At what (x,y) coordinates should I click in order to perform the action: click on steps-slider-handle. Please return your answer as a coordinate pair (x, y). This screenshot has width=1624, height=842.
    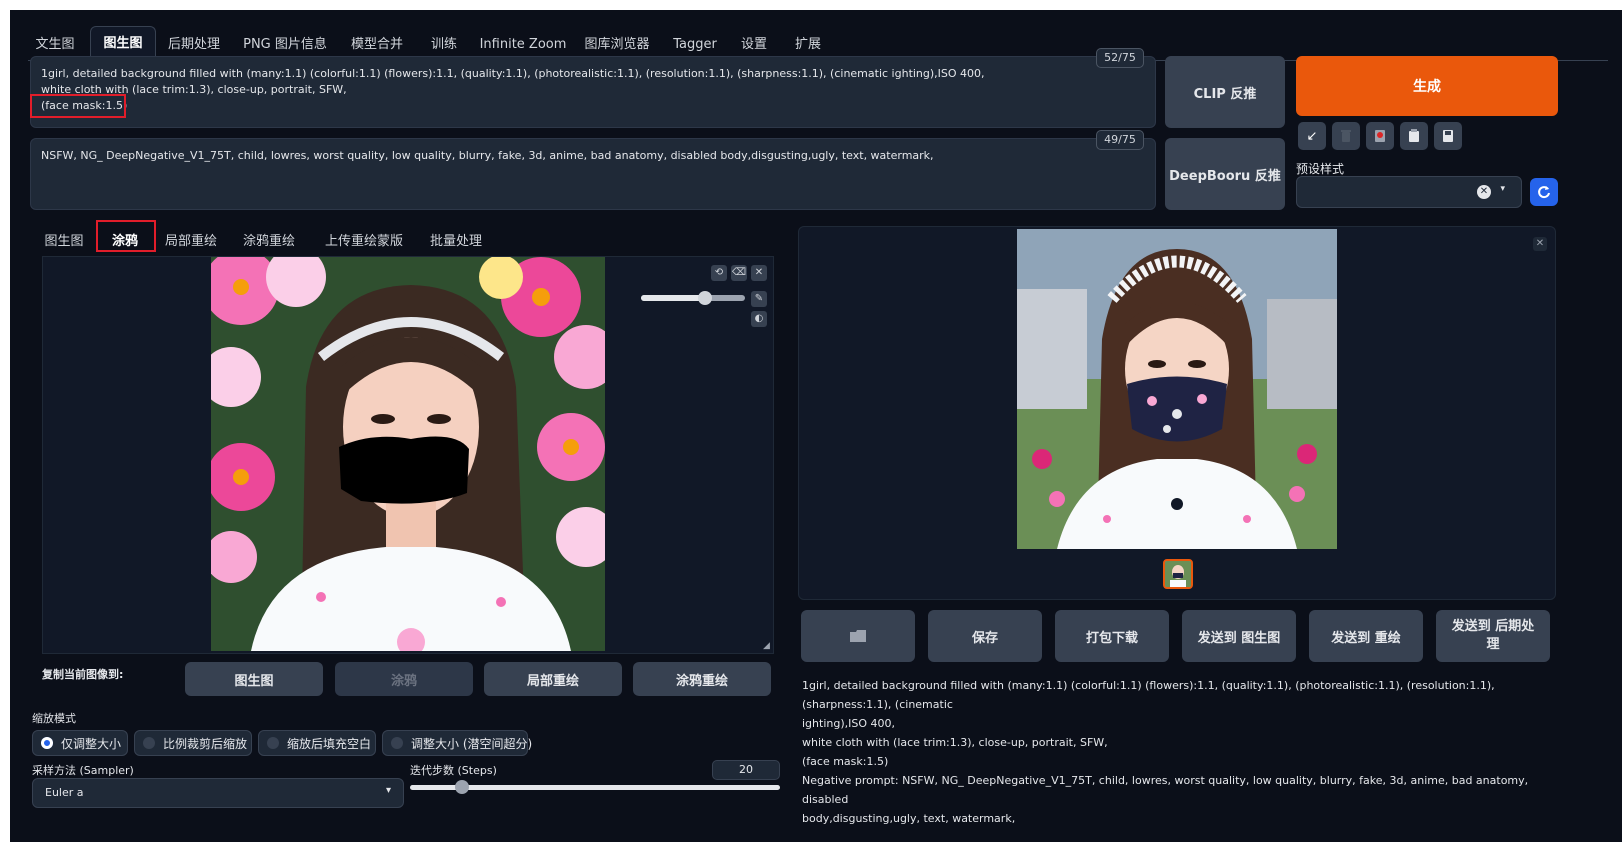
    Looking at the image, I should click on (461, 787).